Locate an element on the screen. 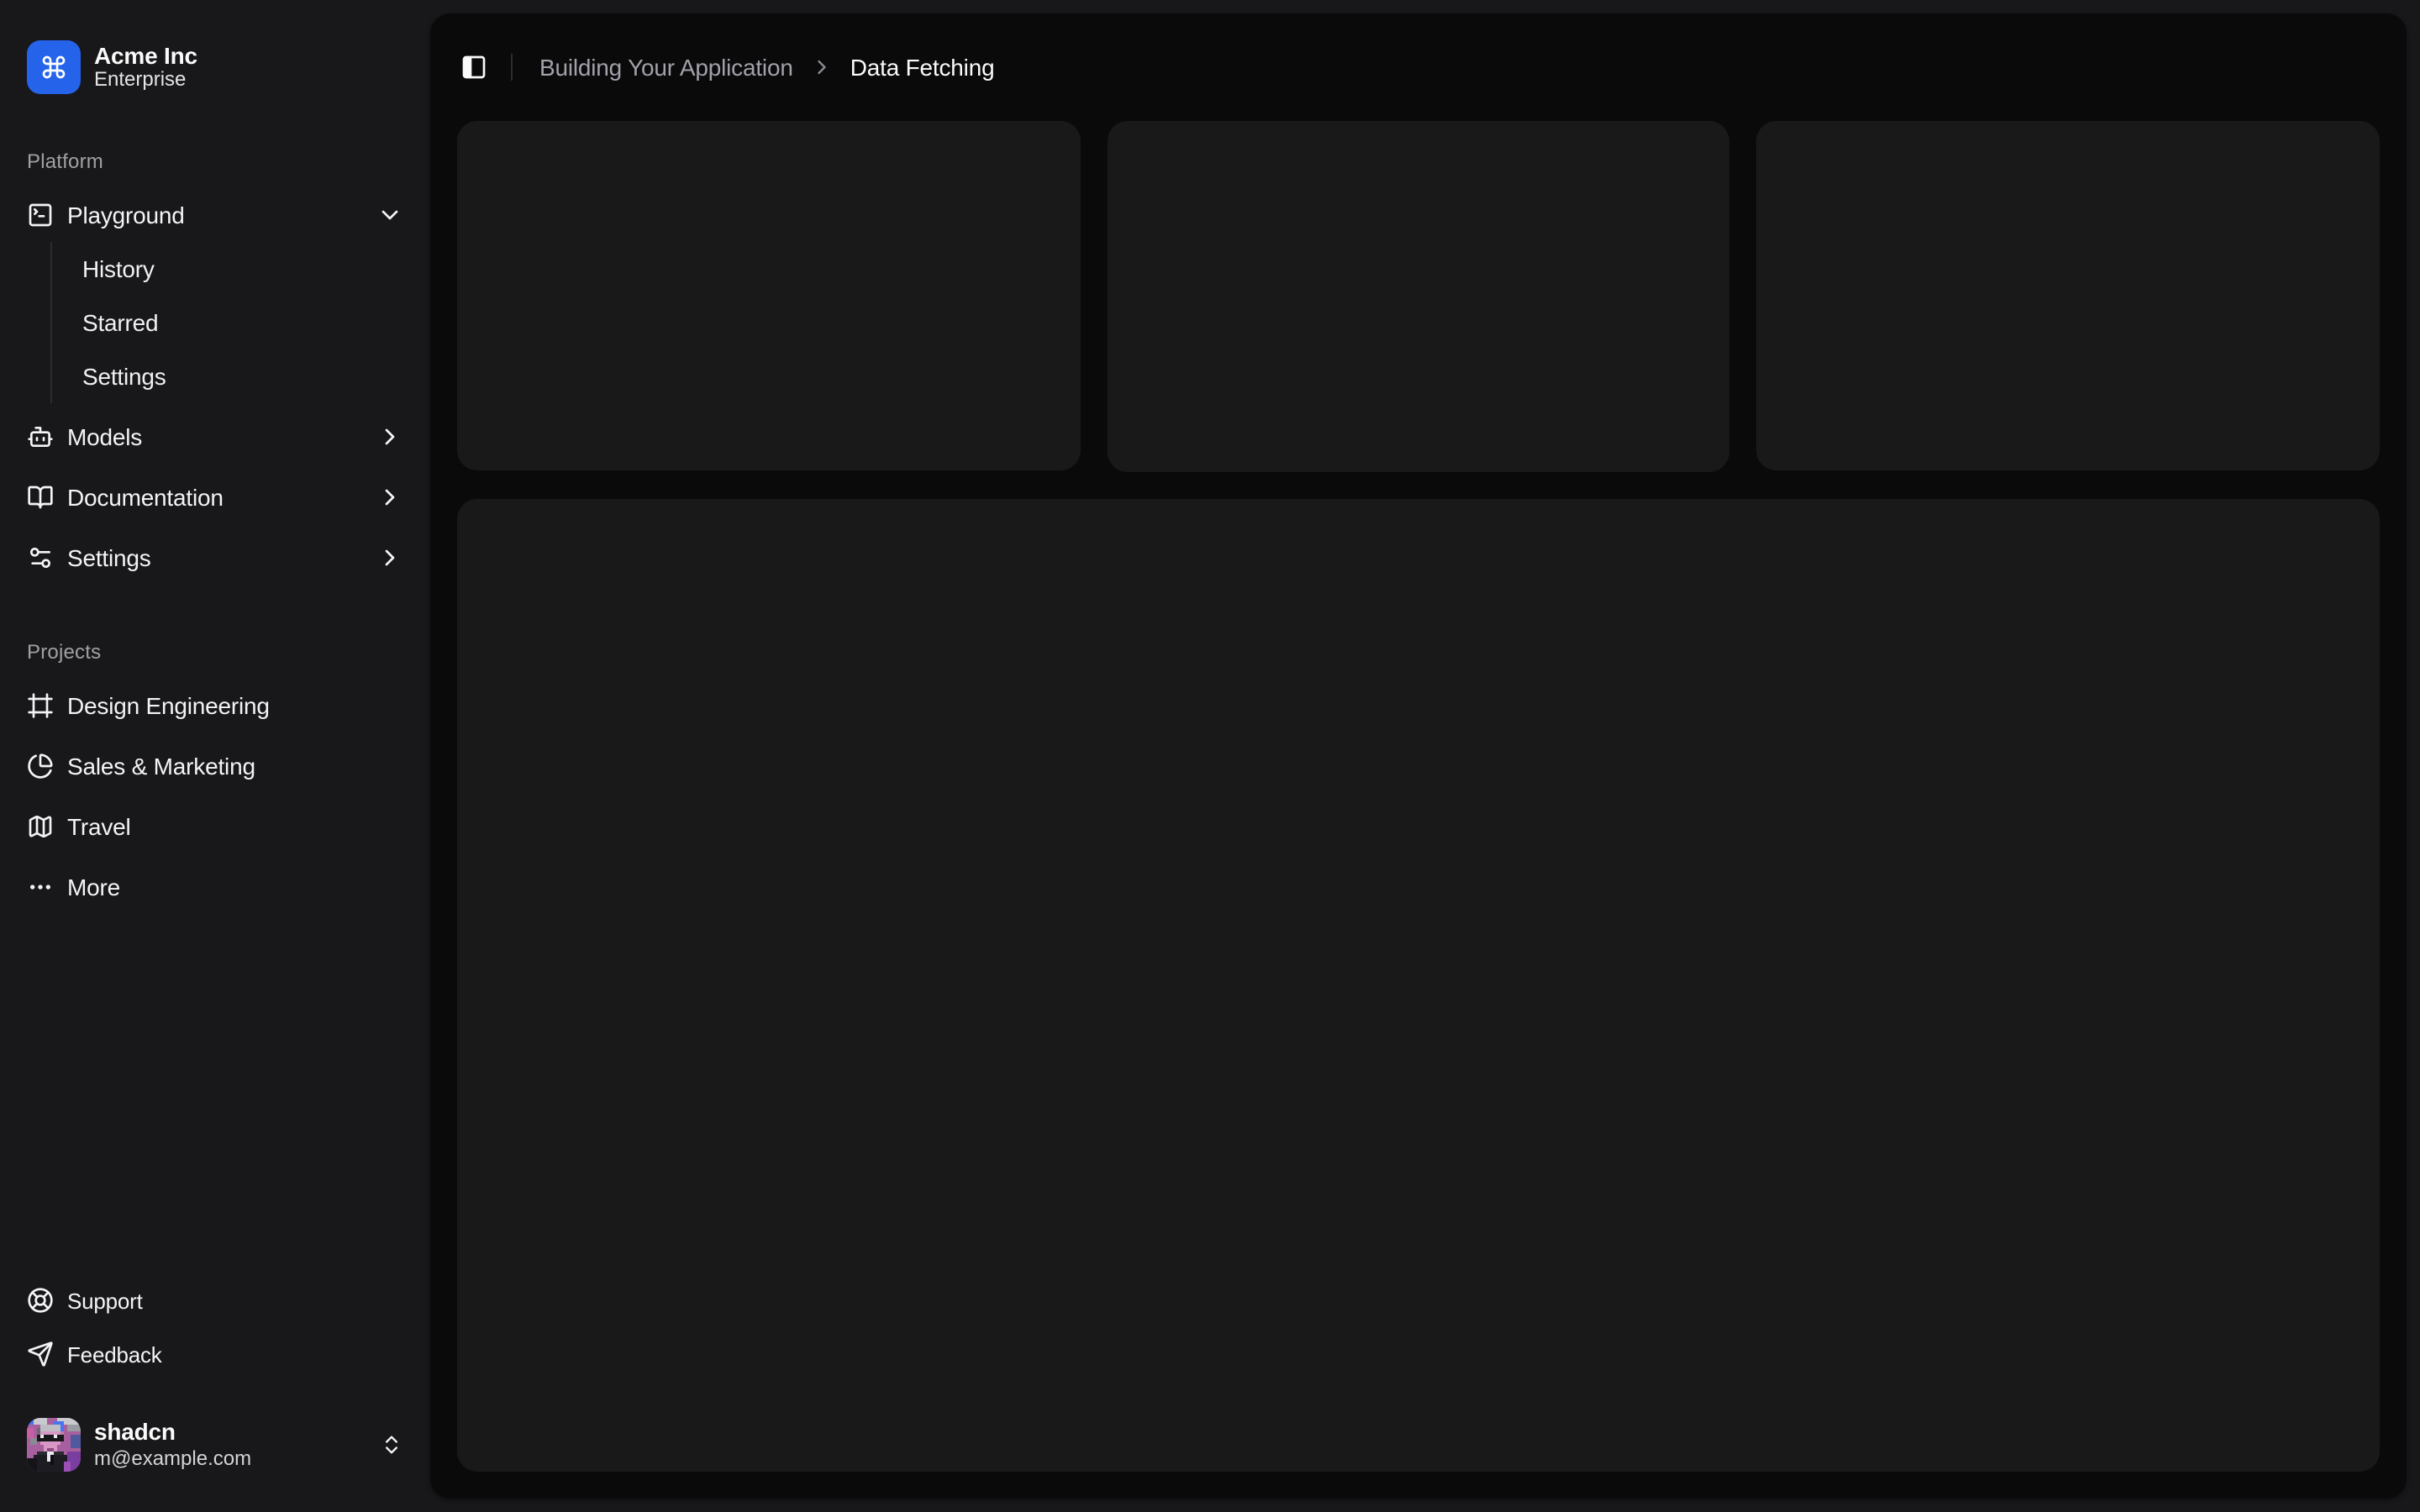 Image resolution: width=2420 pixels, height=1512 pixels. chevron-down-icon is located at coordinates (390, 215).